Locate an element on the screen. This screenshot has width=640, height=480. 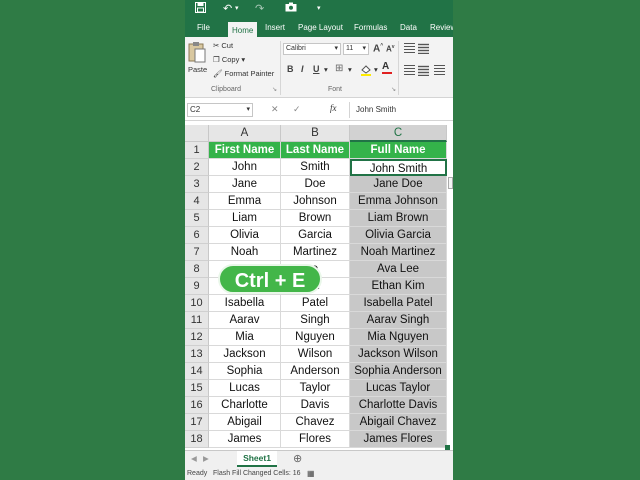
insert-function-icon: fx is located at coordinates (333, 108).